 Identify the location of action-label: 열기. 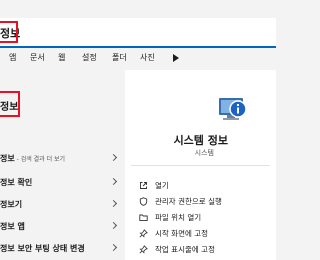
(162, 185).